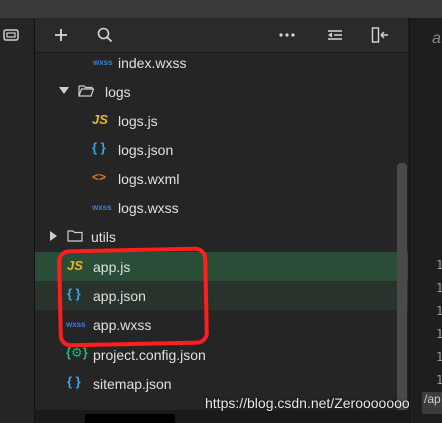 This screenshot has height=423, width=442. What do you see at coordinates (53, 236) in the screenshot?
I see `chevron-right-icon` at bounding box center [53, 236].